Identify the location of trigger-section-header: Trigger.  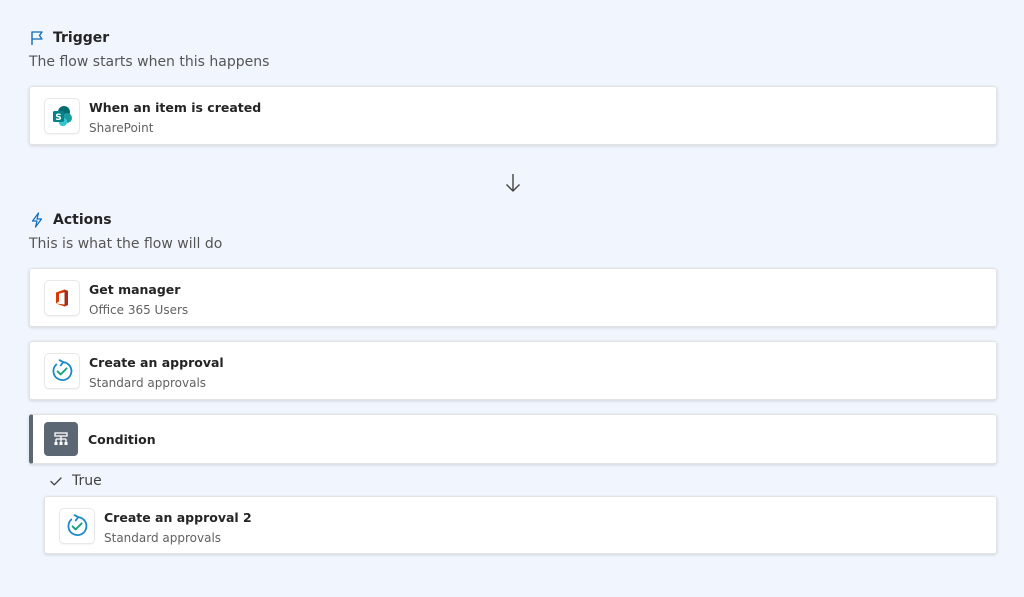
(69, 38).